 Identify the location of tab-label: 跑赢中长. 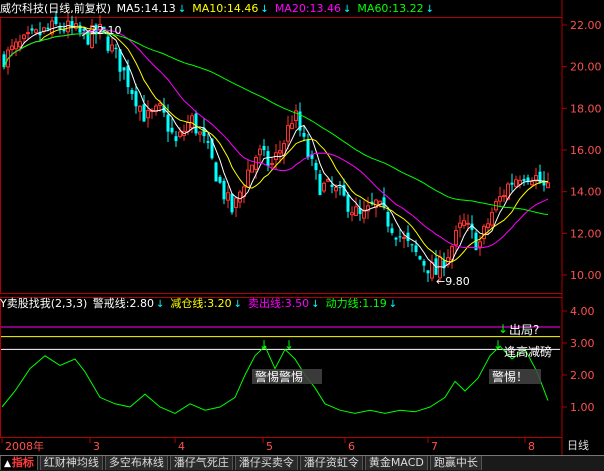
(455, 462).